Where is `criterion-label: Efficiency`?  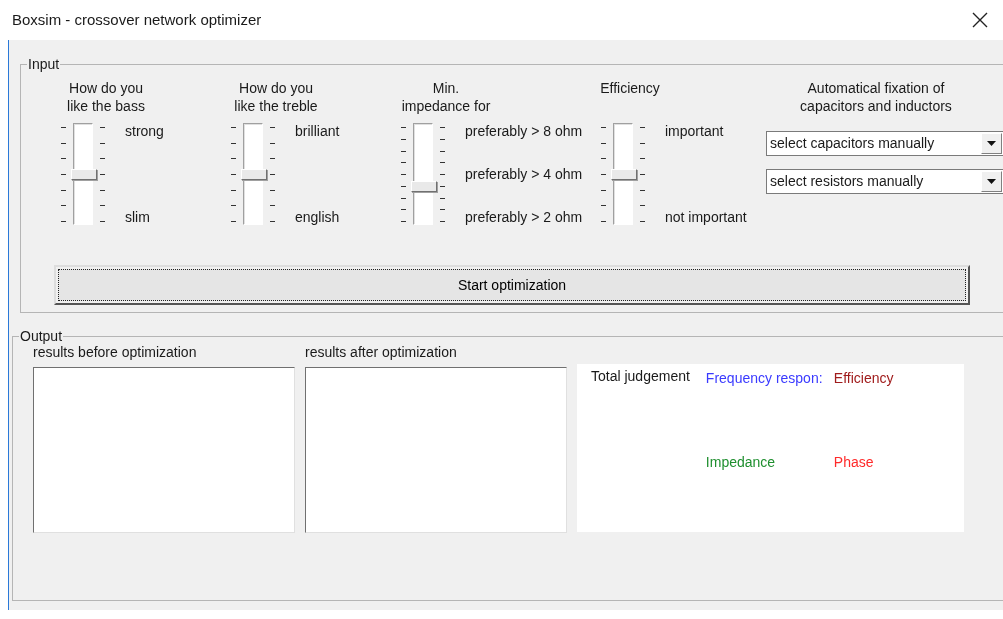
criterion-label: Efficiency is located at coordinates (864, 378).